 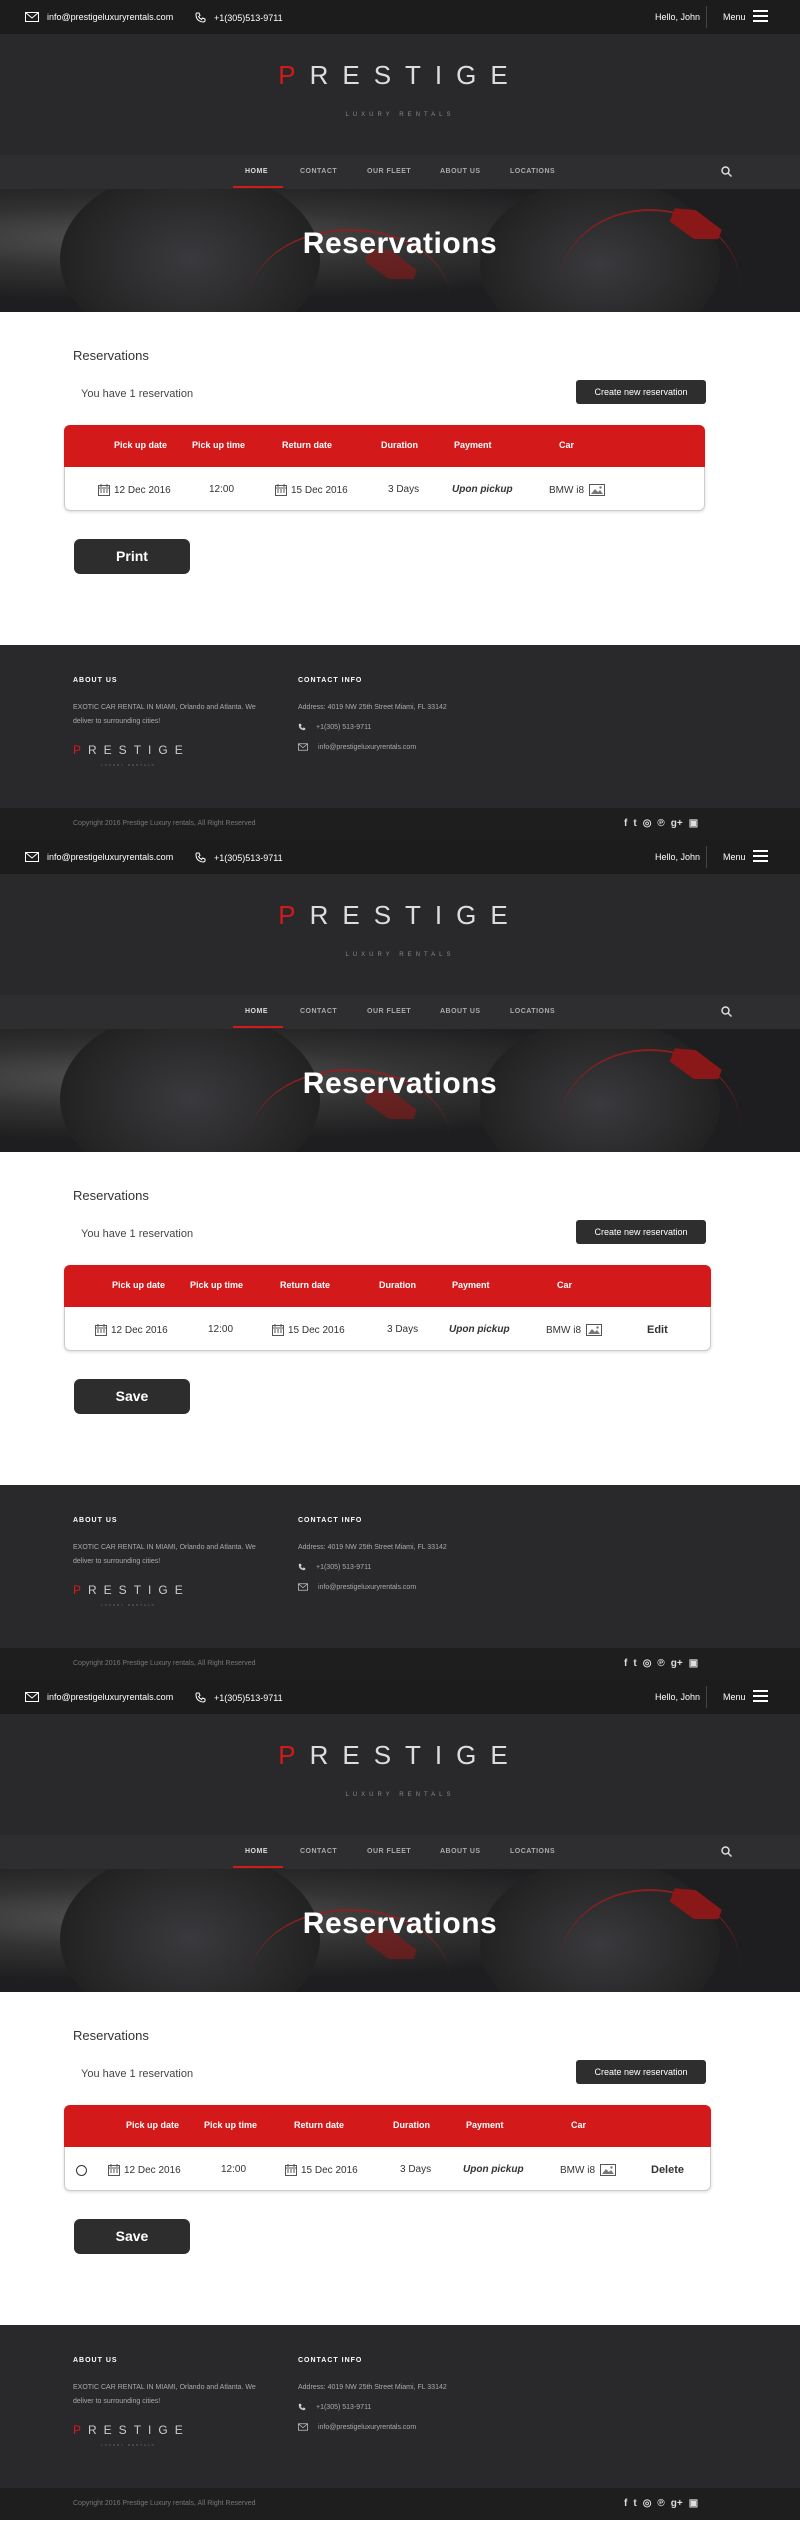 I want to click on row-action-button: Delete, so click(x=667, y=2170).